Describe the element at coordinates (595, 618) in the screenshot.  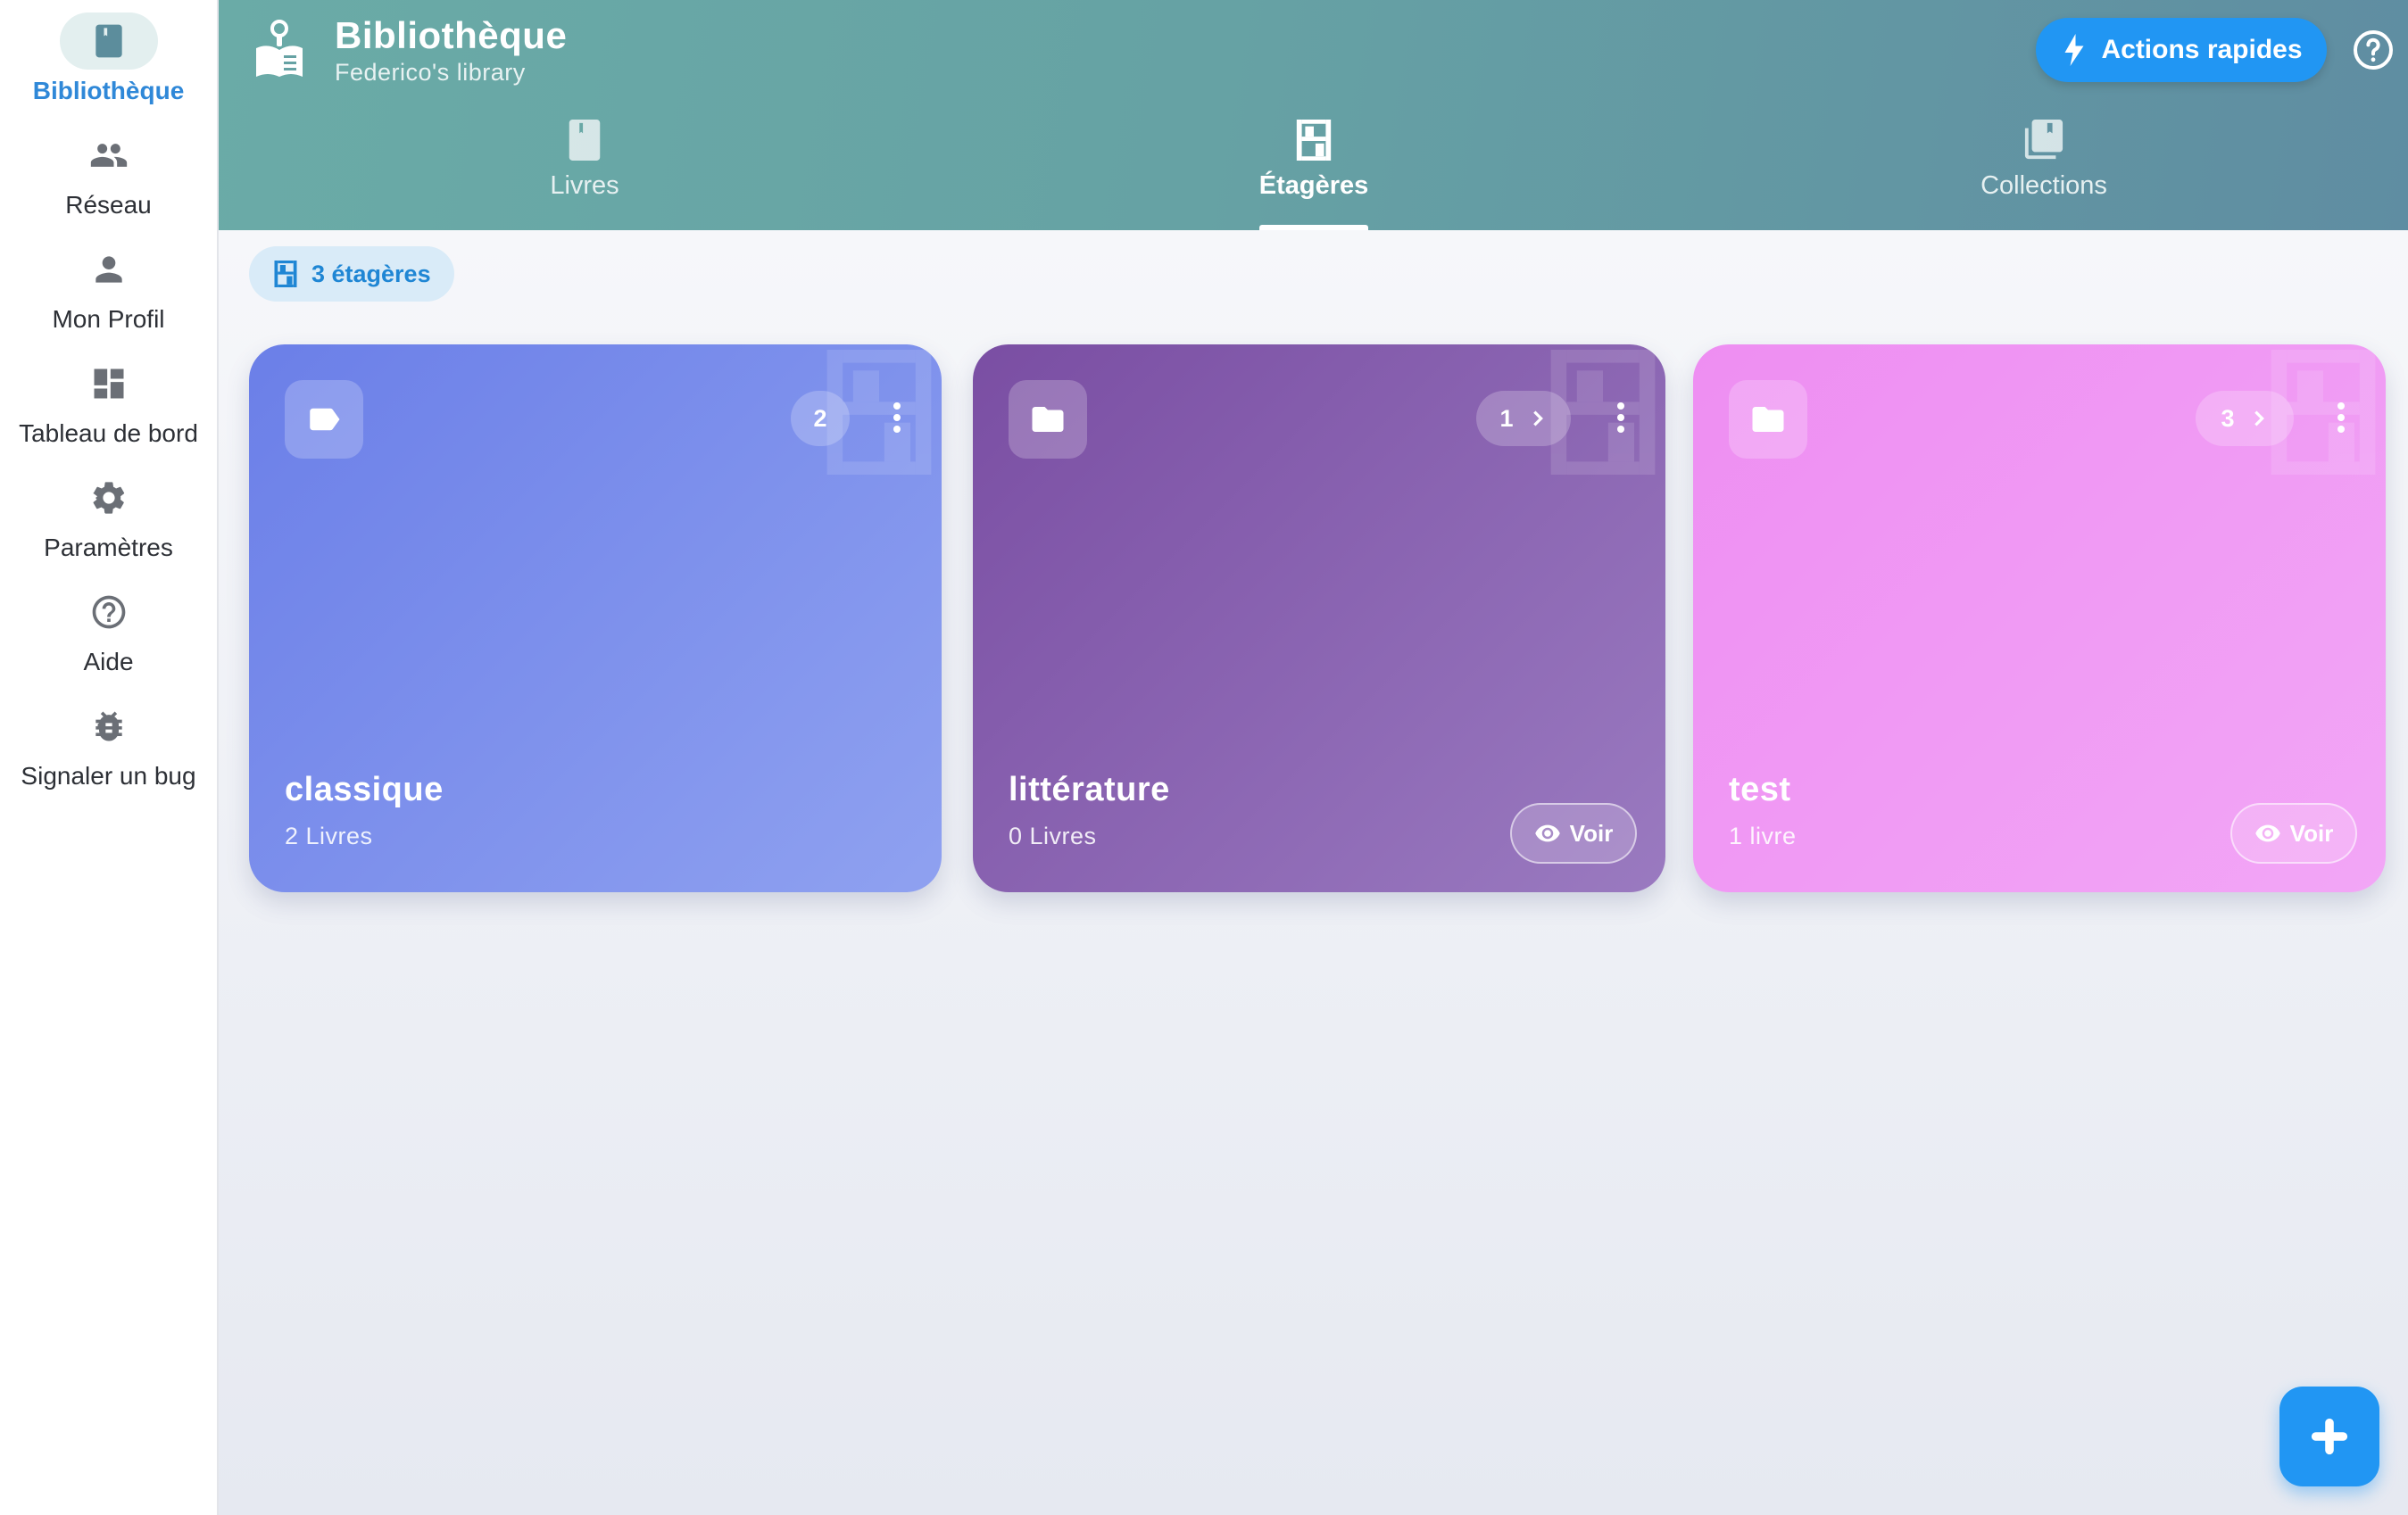
I see `shelf-card: 2 classique 2 Livres` at that location.